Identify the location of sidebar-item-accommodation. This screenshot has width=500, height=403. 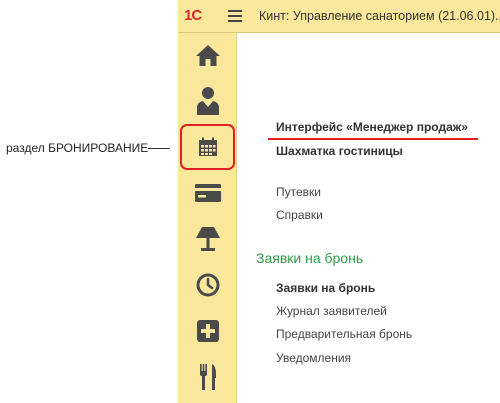
(207, 239).